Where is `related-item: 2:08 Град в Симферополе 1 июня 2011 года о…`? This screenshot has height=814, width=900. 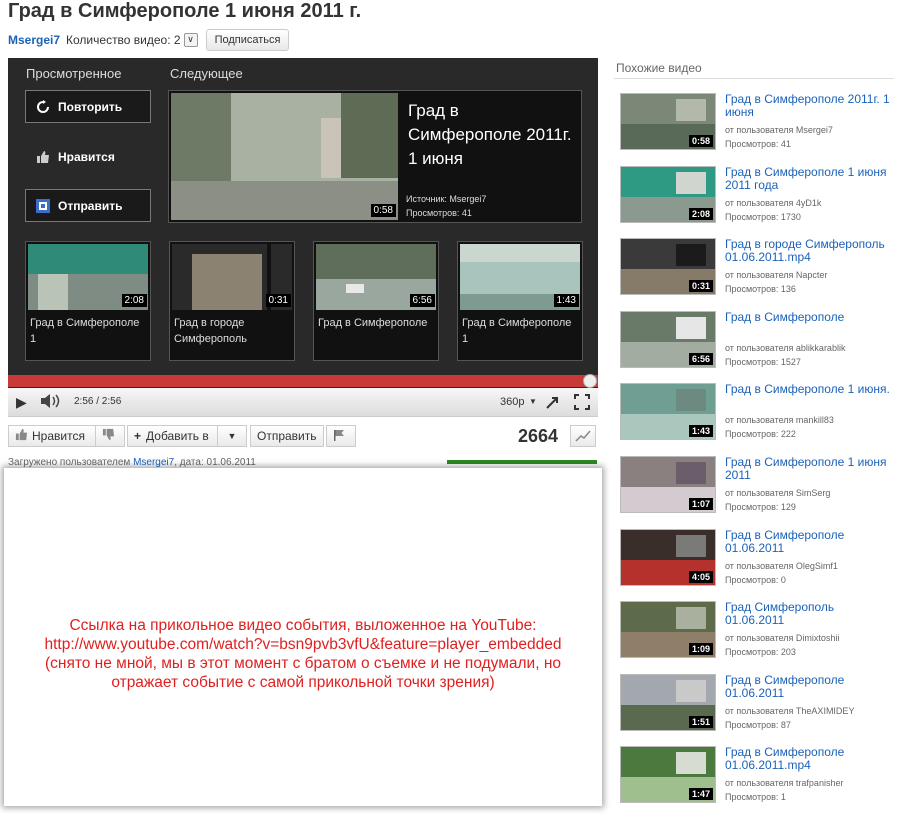
related-item: 2:08 Град в Симферополе 1 июня 2011 года о… is located at coordinates (760, 199).